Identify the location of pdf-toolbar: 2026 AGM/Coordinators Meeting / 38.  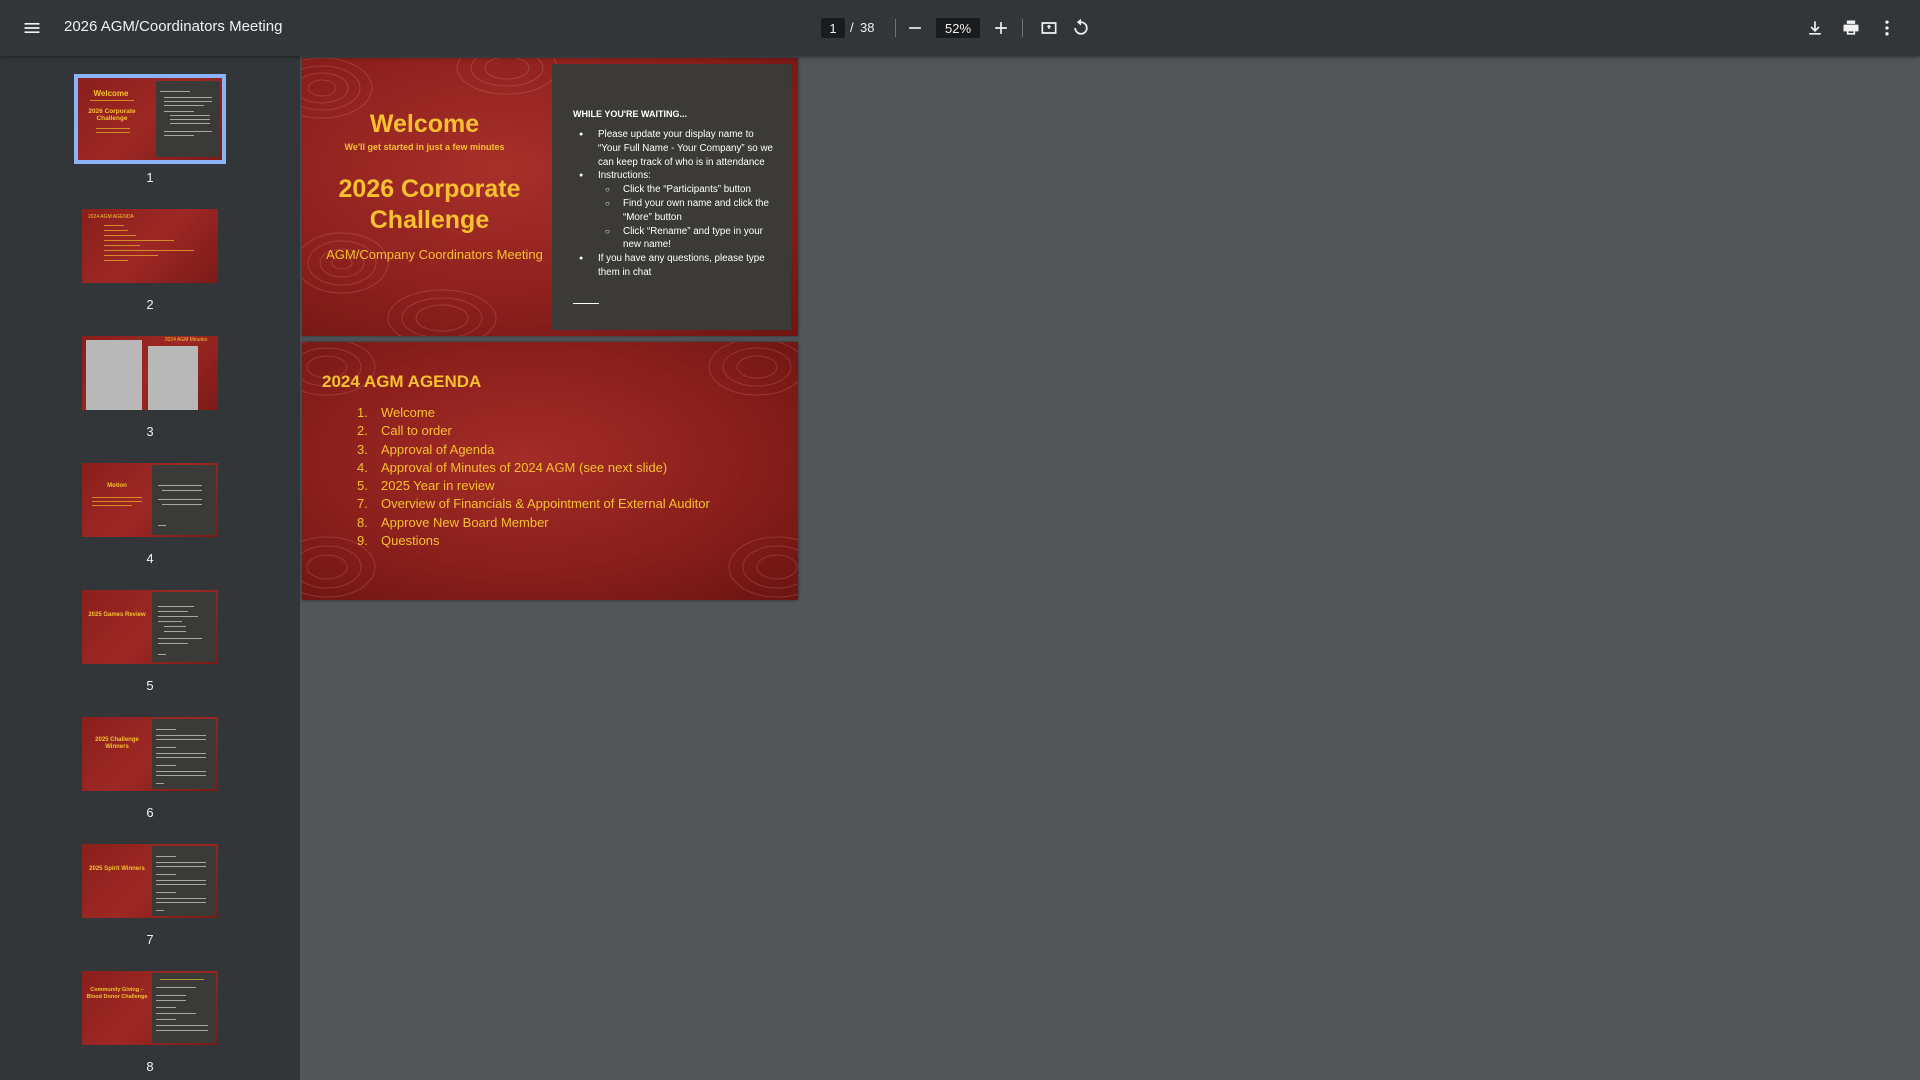
(960, 28).